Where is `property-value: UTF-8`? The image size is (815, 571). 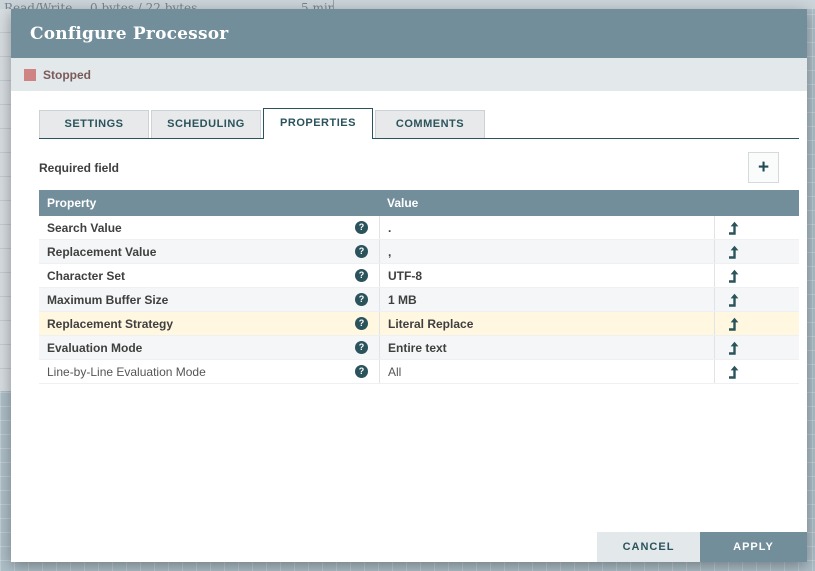 property-value: UTF-8 is located at coordinates (405, 275).